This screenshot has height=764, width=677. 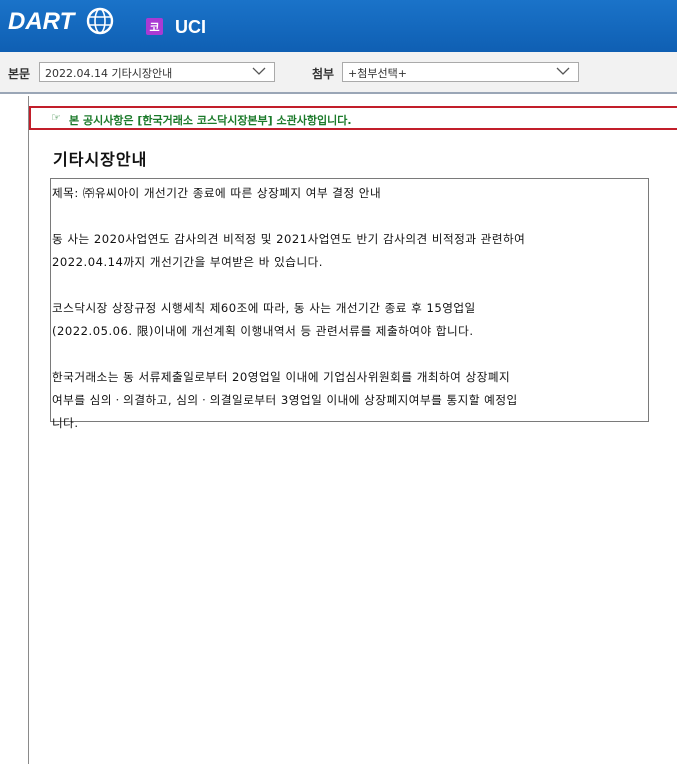 What do you see at coordinates (460, 72) in the screenshot?
I see `attach-select: +첨부선택+` at bounding box center [460, 72].